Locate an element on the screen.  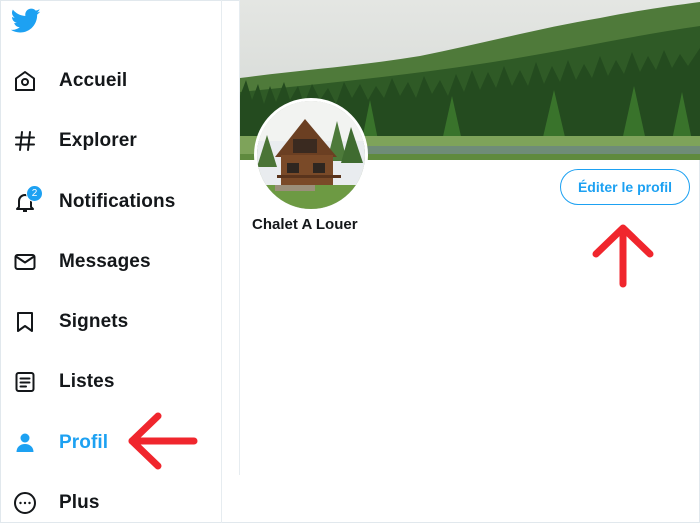
sidebar-item-messages: Messages is located at coordinates (112, 262).